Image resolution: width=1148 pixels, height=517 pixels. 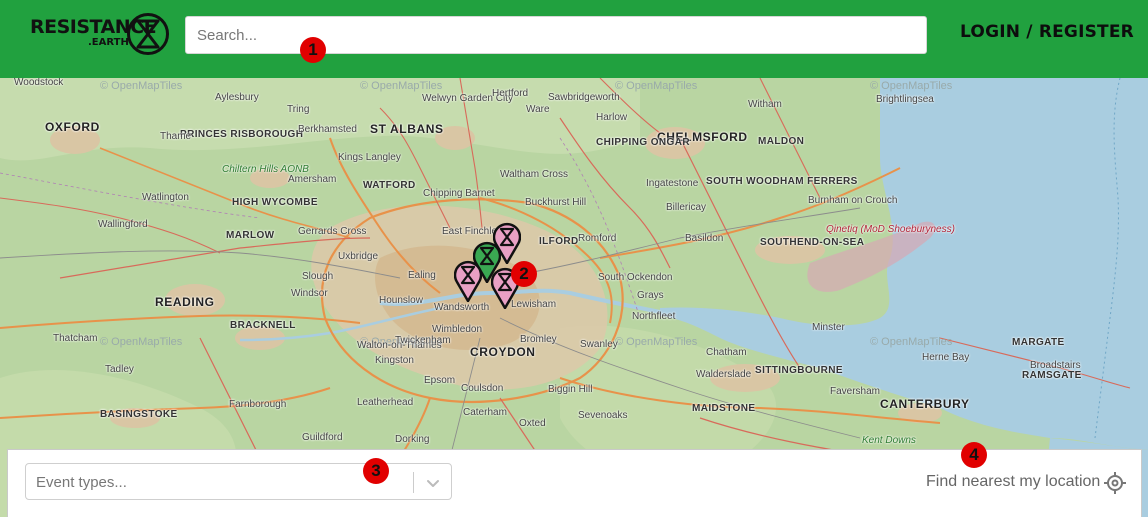 What do you see at coordinates (724, 408) in the screenshot?
I see `place-label: MAIDSTONE` at bounding box center [724, 408].